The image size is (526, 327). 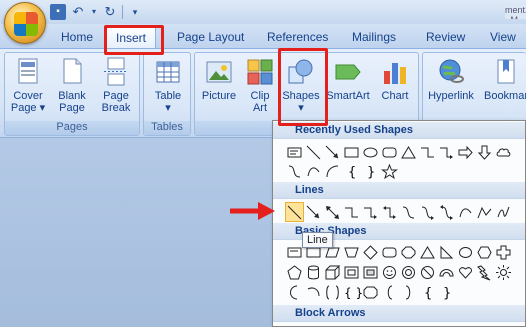 I want to click on right-bracket-shape, so click(x=408, y=292).